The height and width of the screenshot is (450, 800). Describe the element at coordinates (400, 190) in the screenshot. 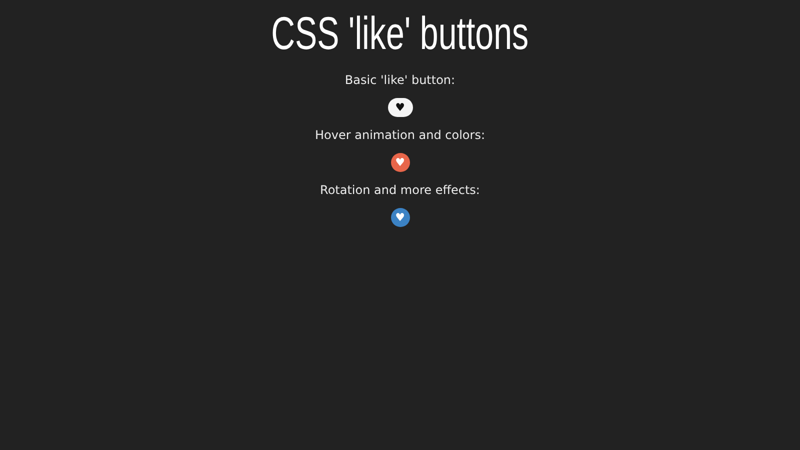

I see `demo-label: Rotation and more effects:` at that location.